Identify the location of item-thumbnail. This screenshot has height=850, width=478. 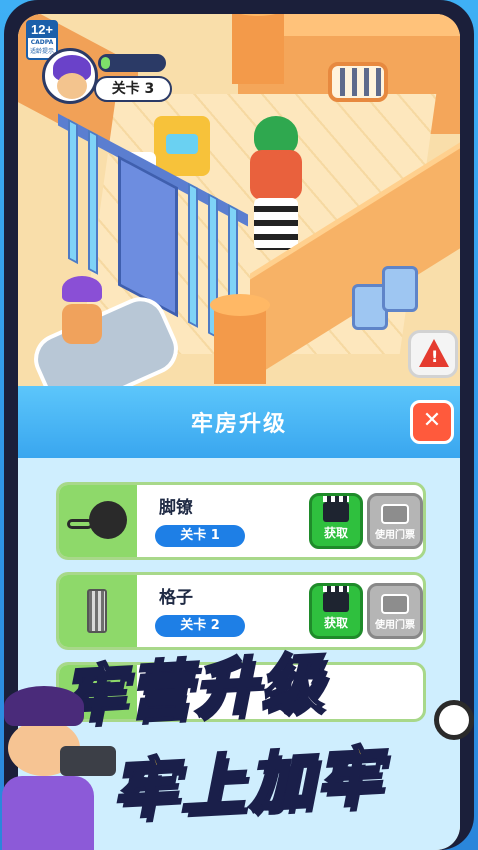
(98, 521).